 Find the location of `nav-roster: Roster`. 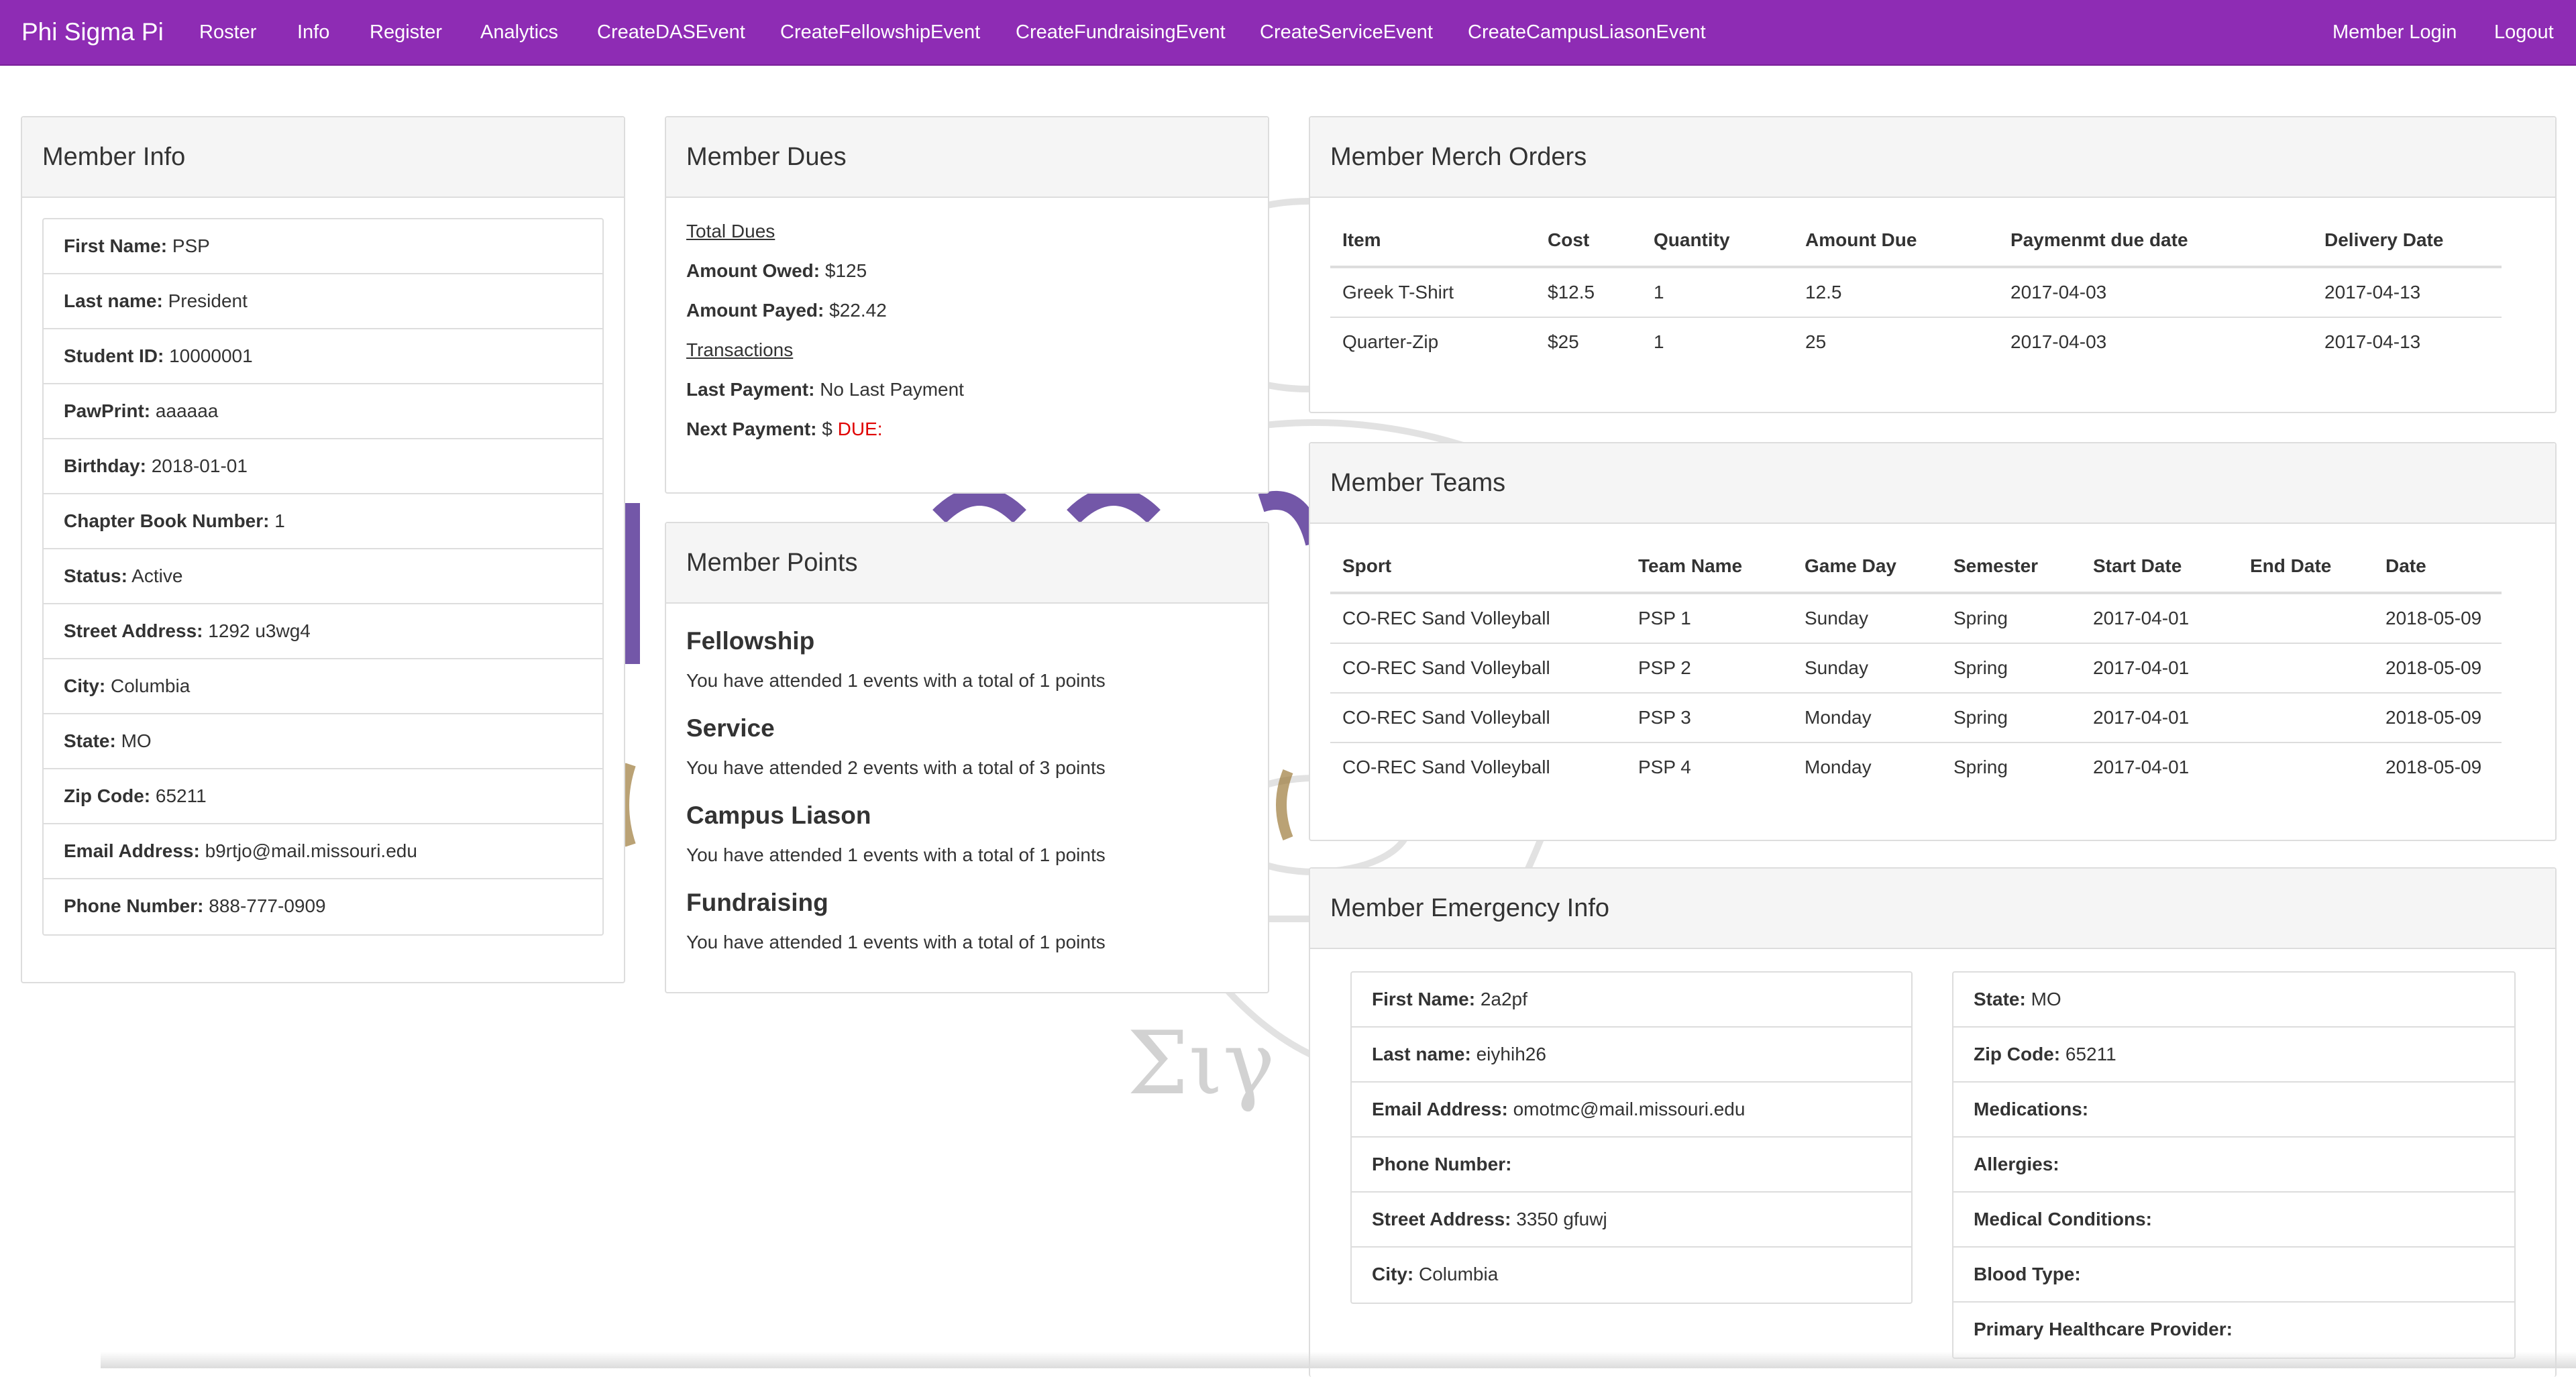

nav-roster: Roster is located at coordinates (227, 33).